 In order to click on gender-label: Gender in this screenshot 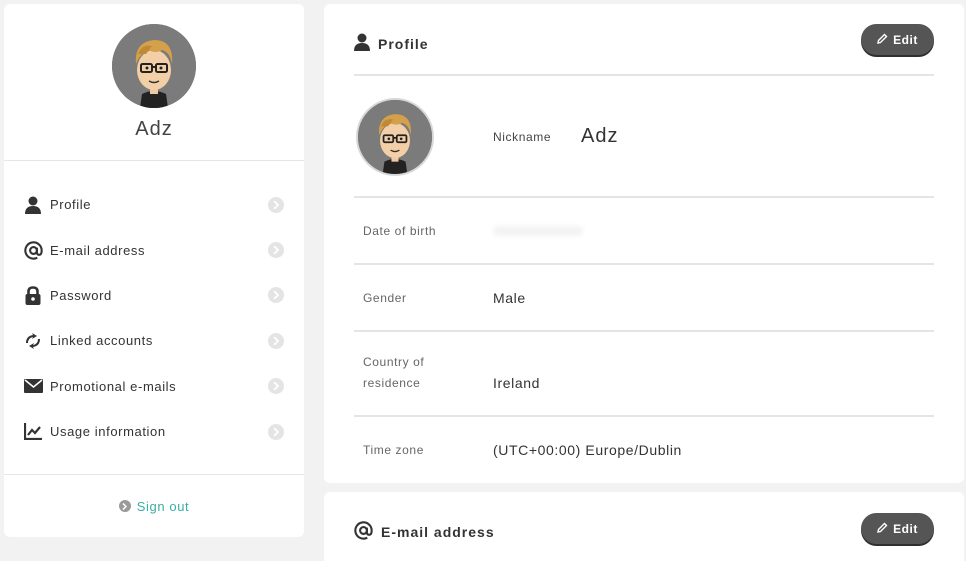, I will do `click(385, 298)`.